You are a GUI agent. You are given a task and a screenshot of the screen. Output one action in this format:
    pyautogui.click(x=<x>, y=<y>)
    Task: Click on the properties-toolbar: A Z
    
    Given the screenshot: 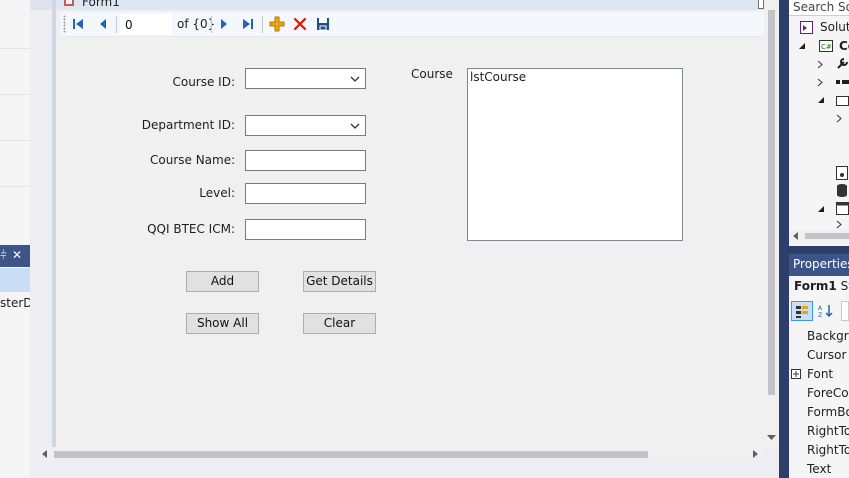 What is the action you would take?
    pyautogui.click(x=819, y=311)
    